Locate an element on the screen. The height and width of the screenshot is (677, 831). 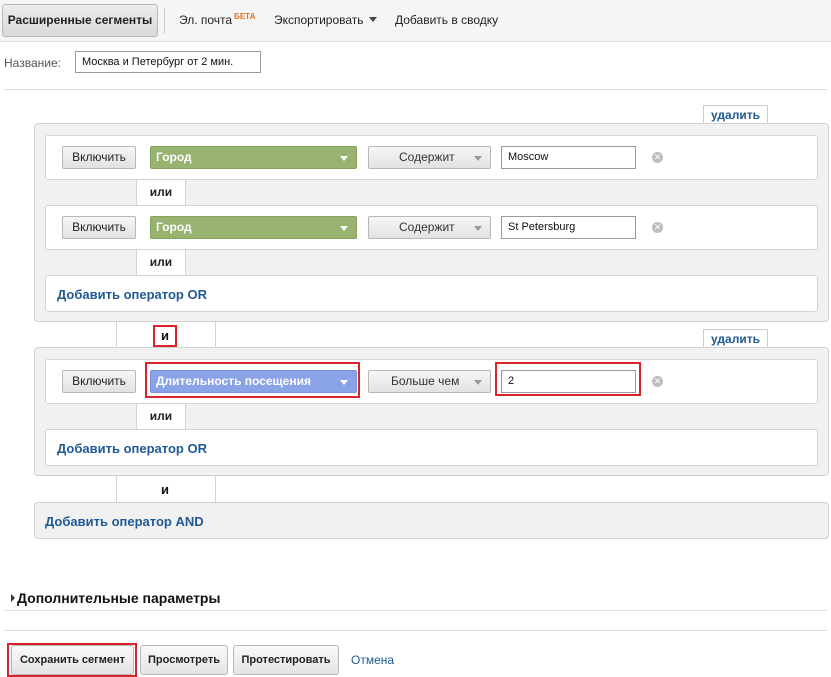
beta-badge: БЕТА is located at coordinates (245, 16).